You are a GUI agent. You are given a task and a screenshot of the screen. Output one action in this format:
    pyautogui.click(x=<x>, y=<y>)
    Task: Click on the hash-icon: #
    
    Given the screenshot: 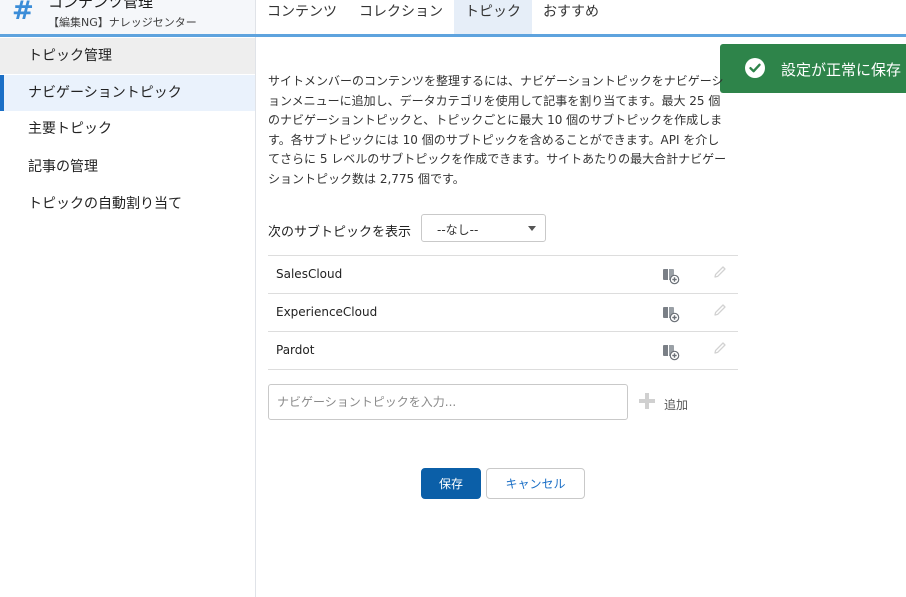 What is the action you would take?
    pyautogui.click(x=23, y=13)
    